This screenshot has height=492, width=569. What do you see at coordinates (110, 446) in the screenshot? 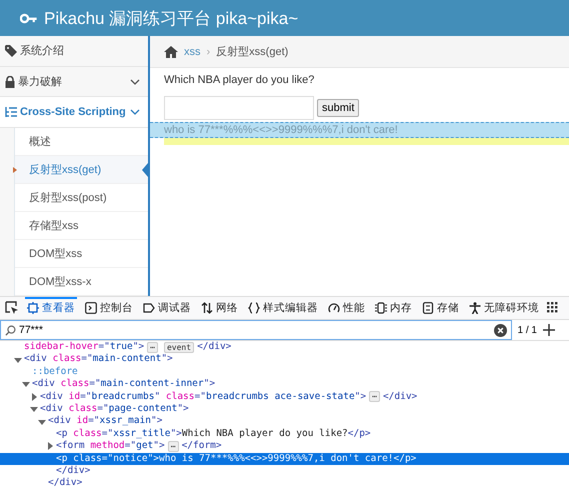
I see `code-line: <form method="get">` at bounding box center [110, 446].